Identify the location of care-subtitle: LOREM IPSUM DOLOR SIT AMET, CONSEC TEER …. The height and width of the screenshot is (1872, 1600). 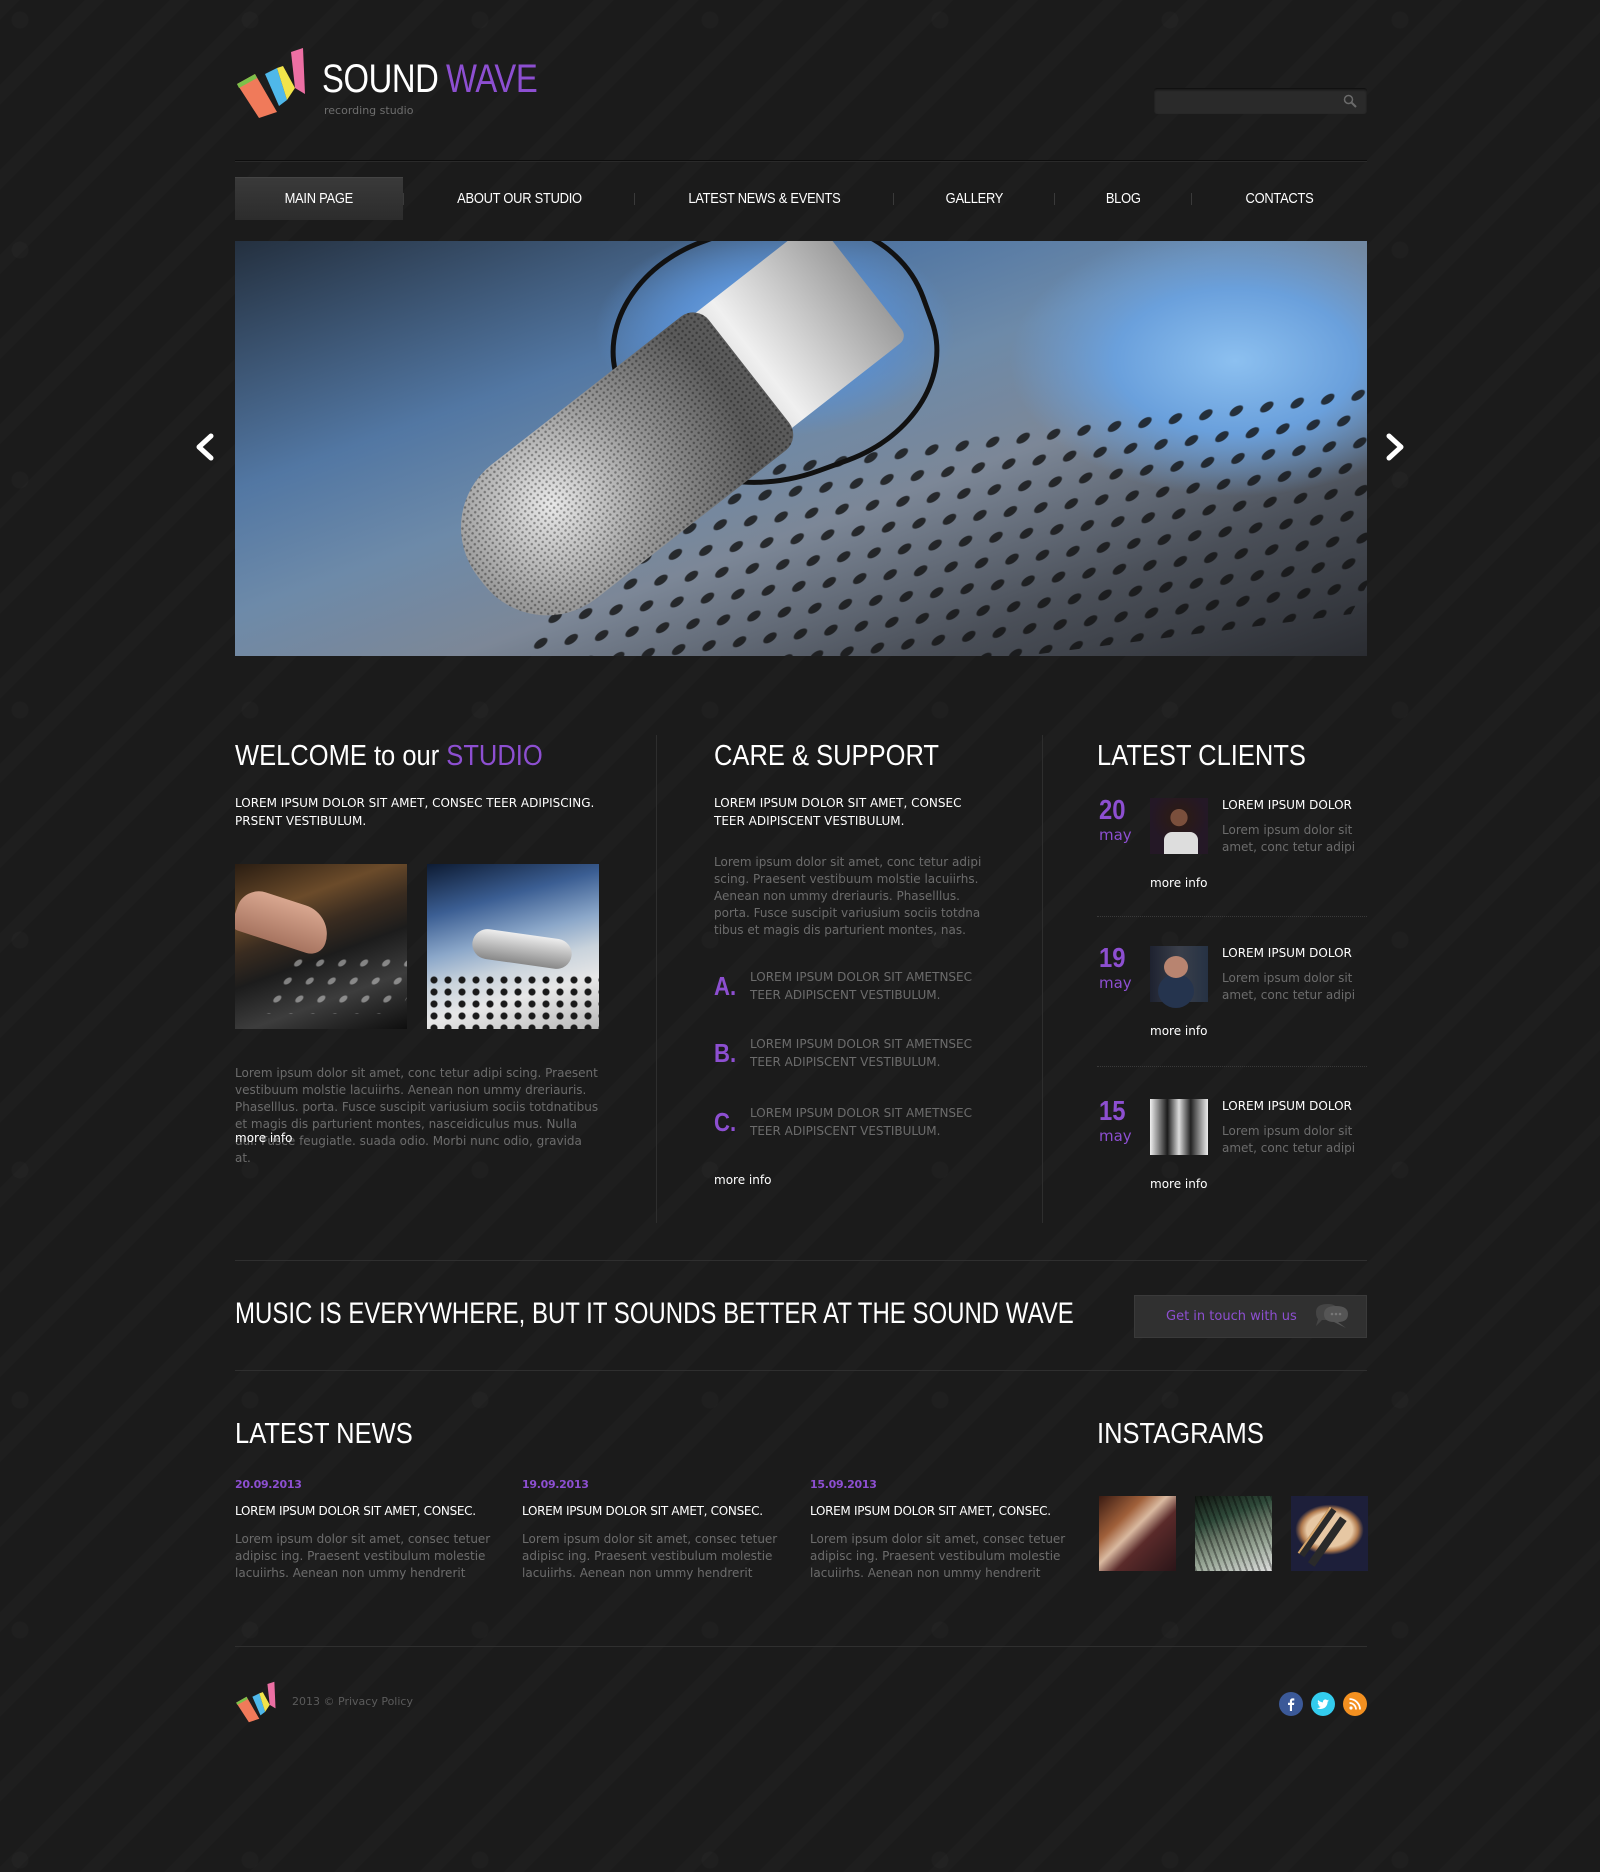
(838, 812).